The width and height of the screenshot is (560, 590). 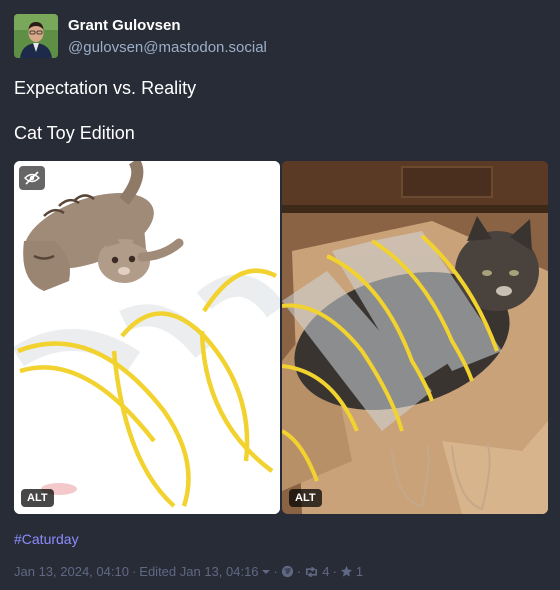 What do you see at coordinates (124, 25) in the screenshot?
I see `author-display-name: Grant Gulovsen` at bounding box center [124, 25].